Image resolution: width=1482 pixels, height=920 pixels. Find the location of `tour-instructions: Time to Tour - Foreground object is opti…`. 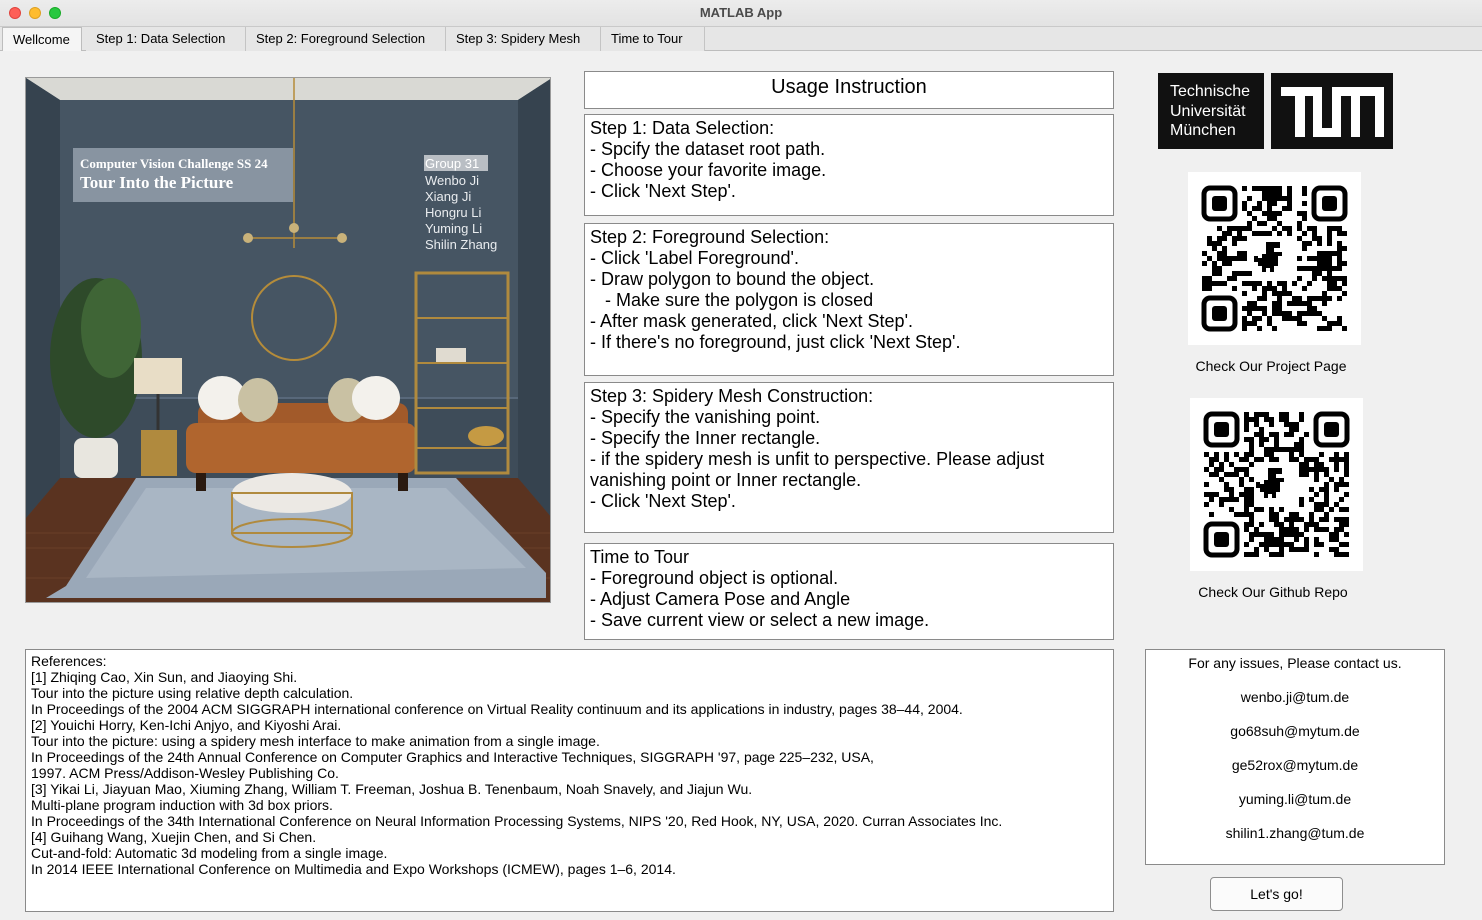

tour-instructions: Time to Tour - Foreground object is opti… is located at coordinates (849, 591).